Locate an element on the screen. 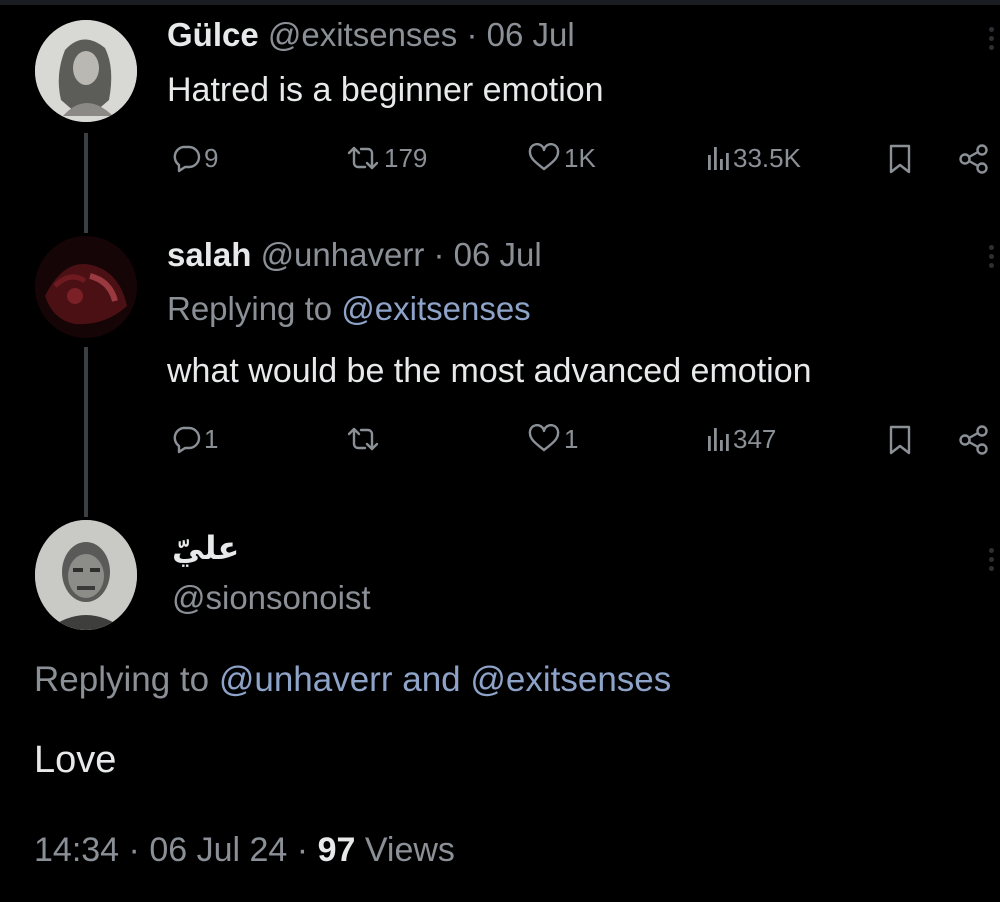  tweet2-date: 06 Jul is located at coordinates (498, 254).